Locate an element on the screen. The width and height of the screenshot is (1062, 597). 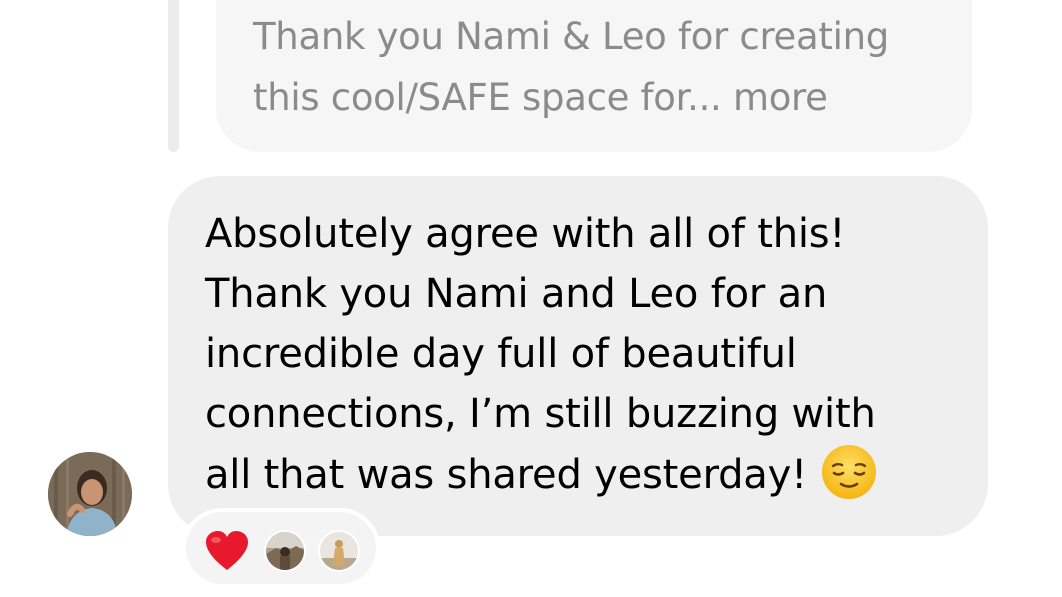
reply-quote-bar is located at coordinates (173, 76).